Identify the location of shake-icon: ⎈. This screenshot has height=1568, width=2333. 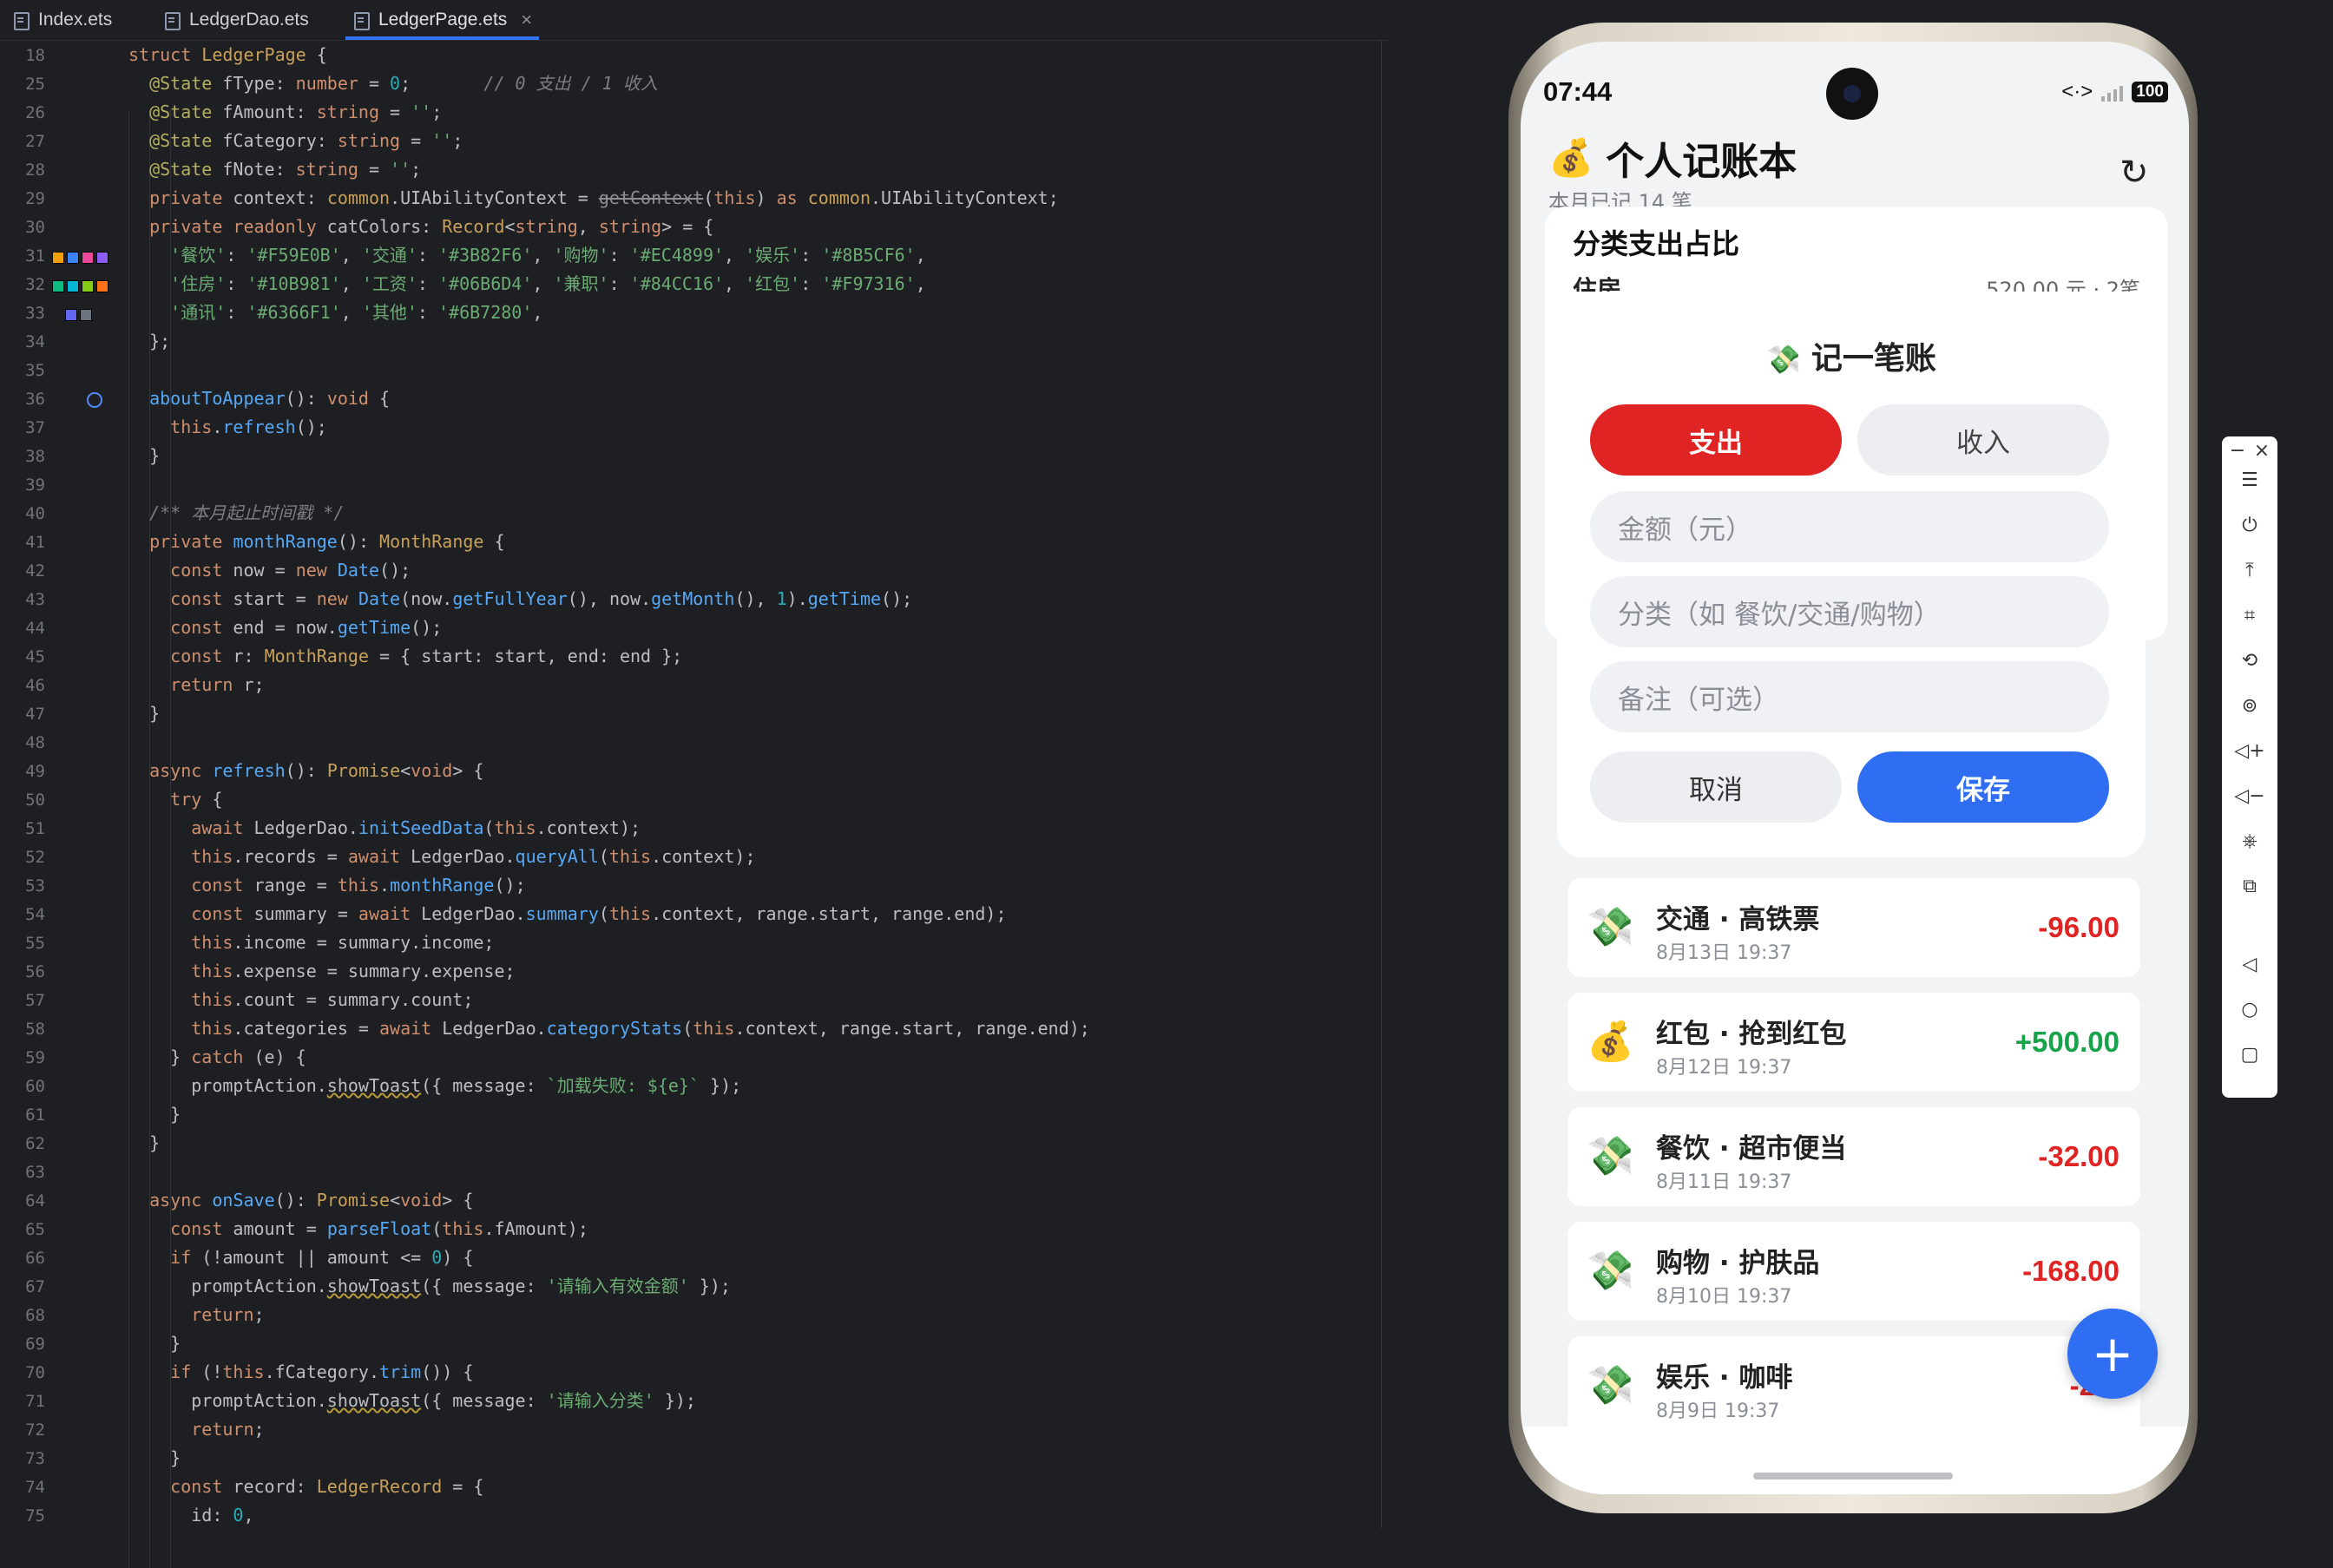
(2250, 841).